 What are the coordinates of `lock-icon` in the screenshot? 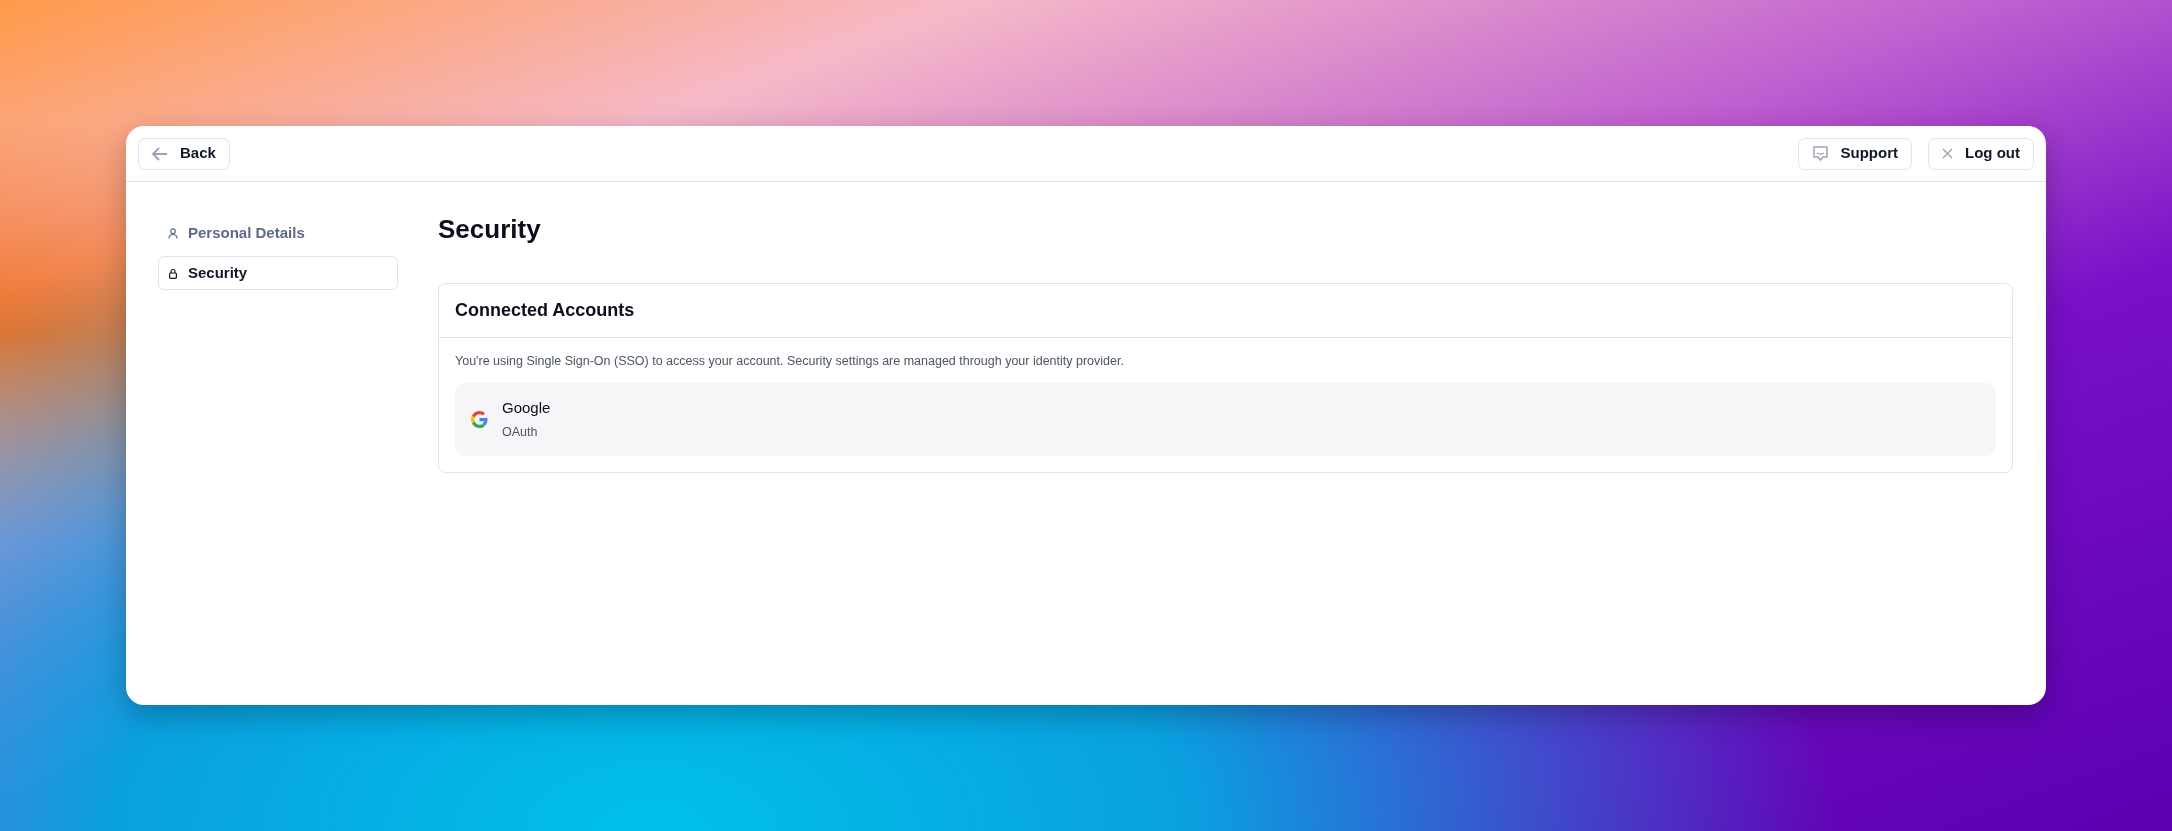 It's located at (173, 273).